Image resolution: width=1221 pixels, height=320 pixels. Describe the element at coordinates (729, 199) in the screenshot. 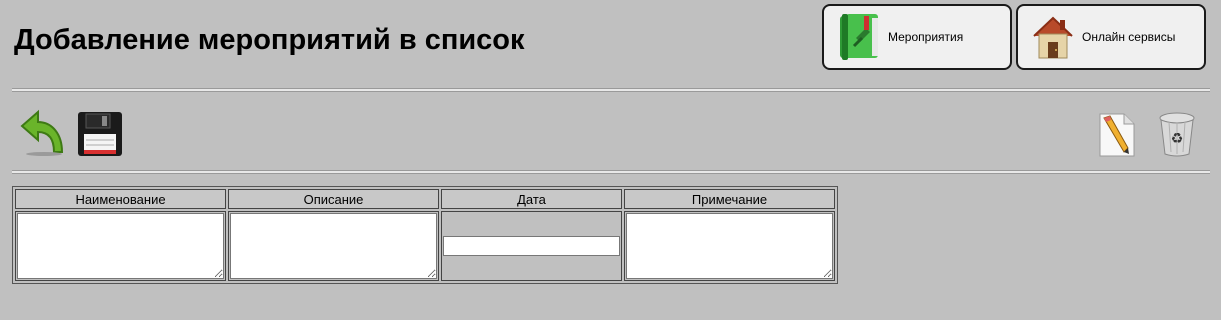

I see `column-header-note: Примечание` at that location.